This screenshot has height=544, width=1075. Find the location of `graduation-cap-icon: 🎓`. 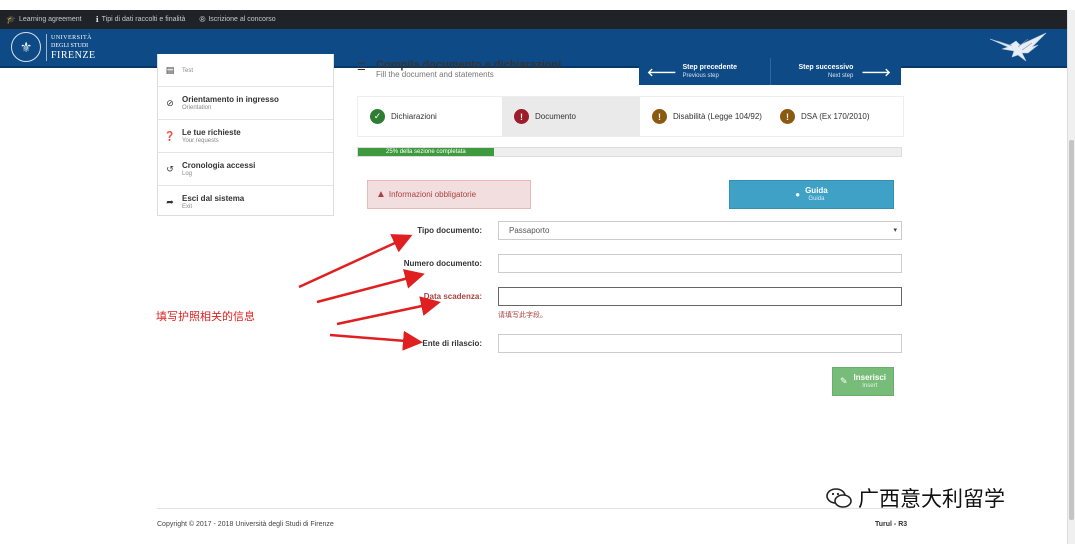

graduation-cap-icon: 🎓 is located at coordinates (11, 19).